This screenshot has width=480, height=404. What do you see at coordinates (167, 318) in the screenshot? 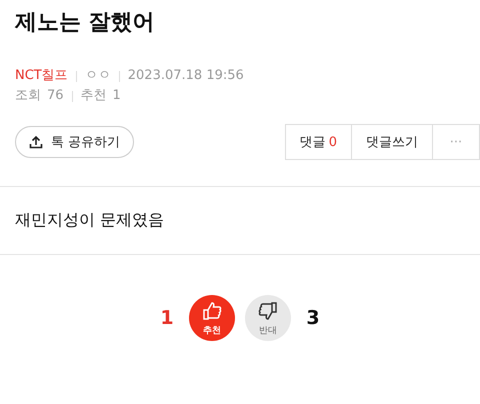
I see `upvote-count: 1` at bounding box center [167, 318].